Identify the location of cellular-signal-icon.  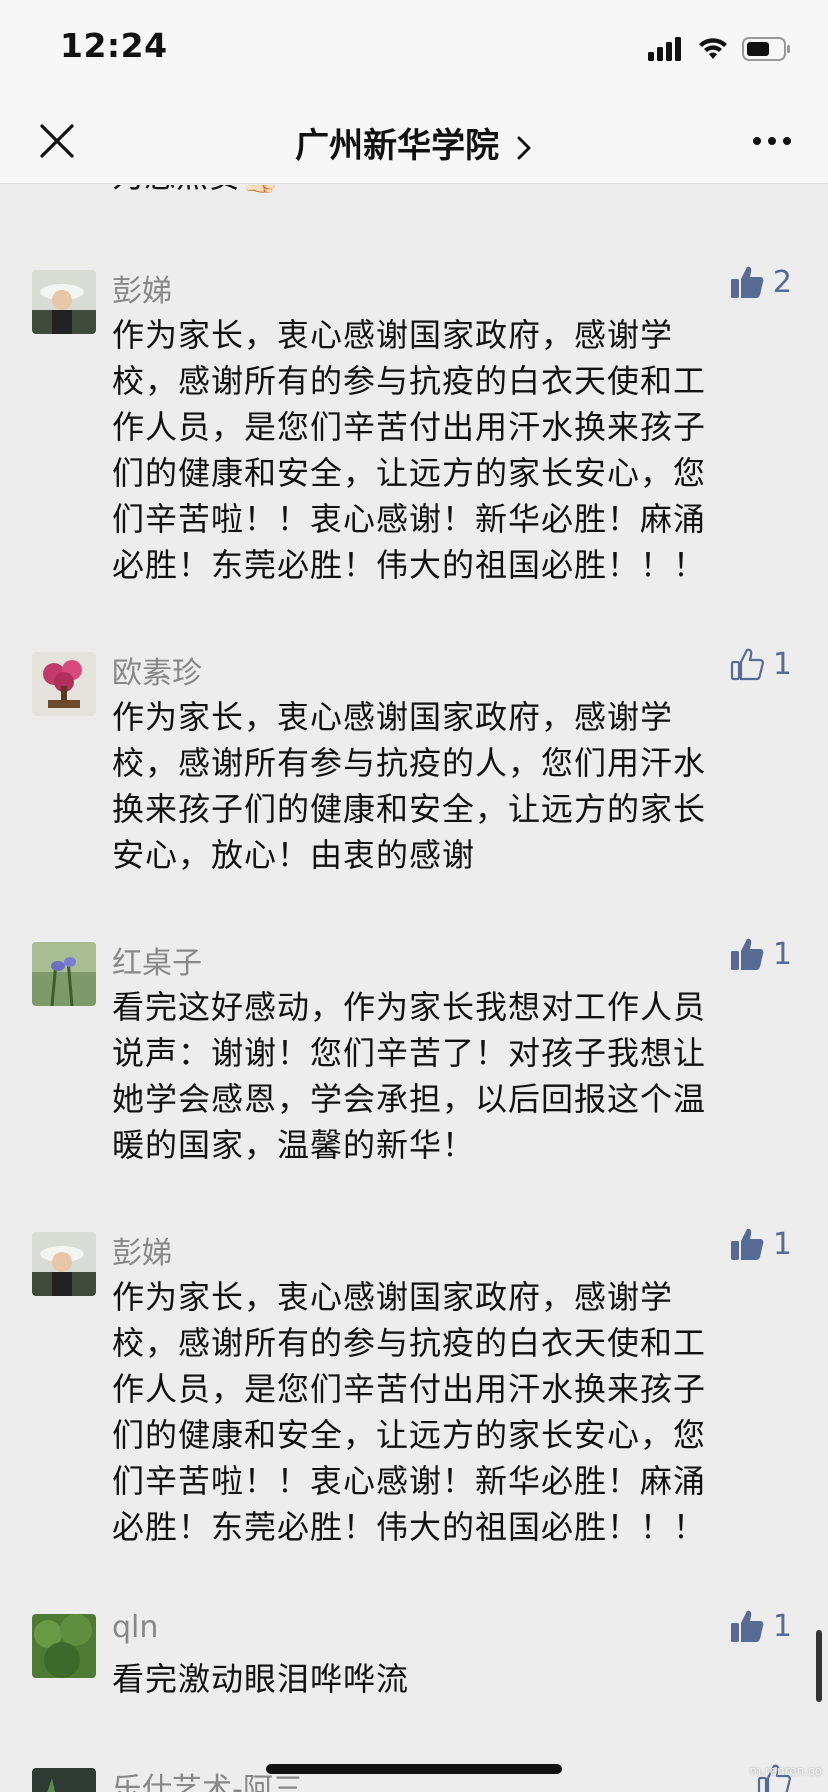
(664, 49).